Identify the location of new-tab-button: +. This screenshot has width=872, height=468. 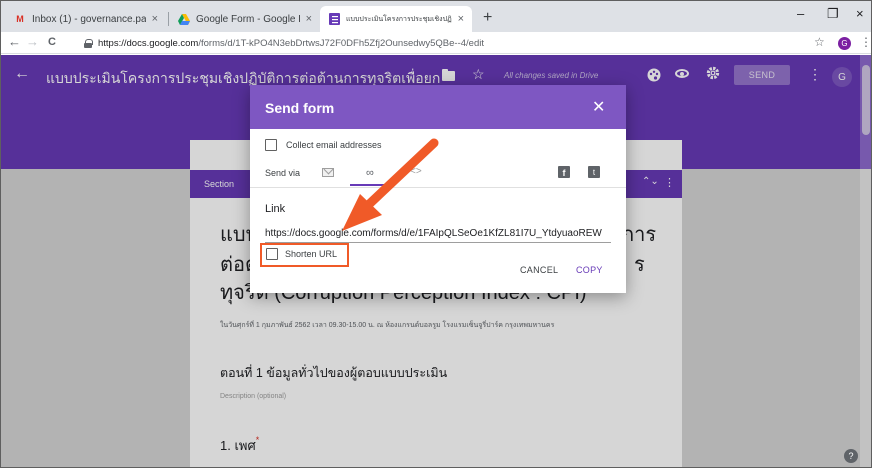
(487, 18).